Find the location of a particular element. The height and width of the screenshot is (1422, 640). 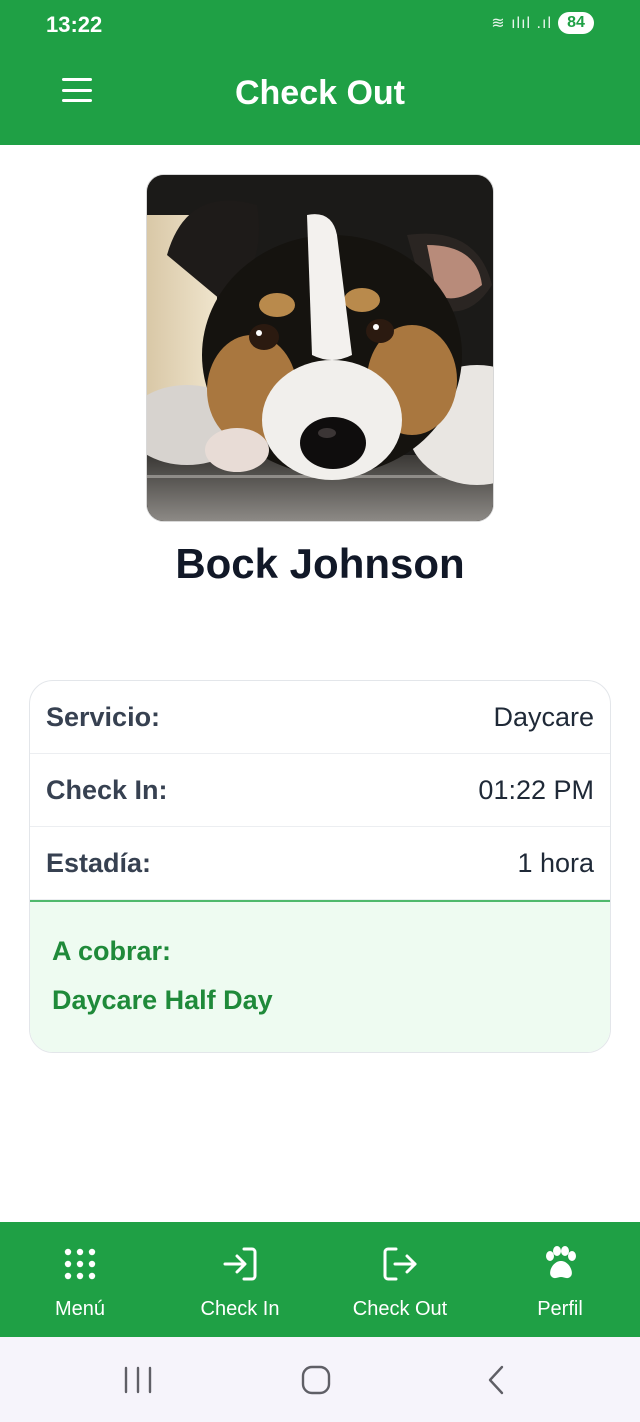

grid-dots-icon is located at coordinates (80, 1264).